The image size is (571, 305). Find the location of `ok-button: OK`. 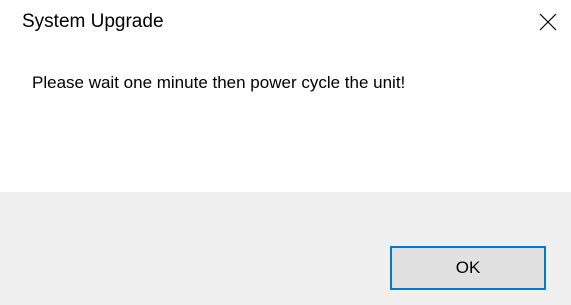

ok-button: OK is located at coordinates (468, 268).